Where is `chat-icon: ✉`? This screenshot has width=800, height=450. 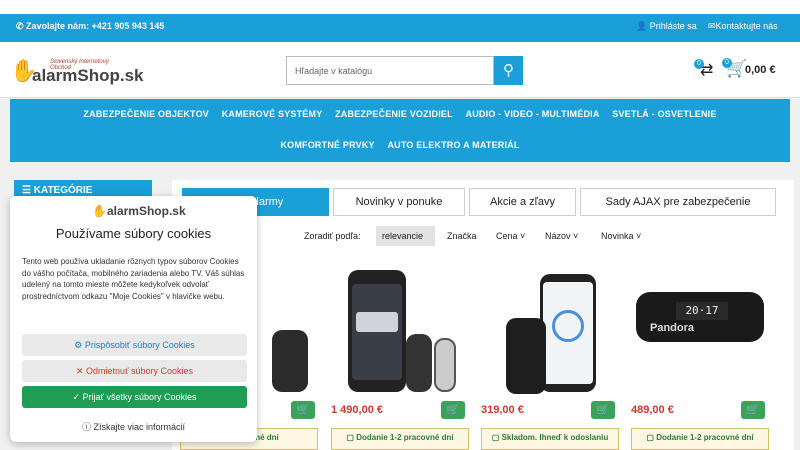
chat-icon: ✉ is located at coordinates (712, 26).